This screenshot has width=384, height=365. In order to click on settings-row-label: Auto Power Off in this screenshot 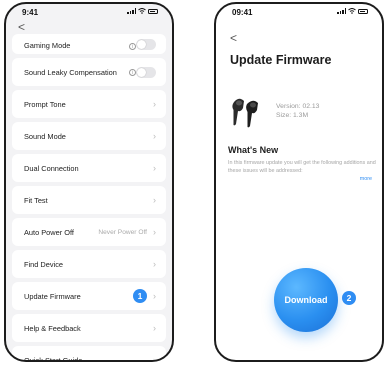, I will do `click(49, 232)`.